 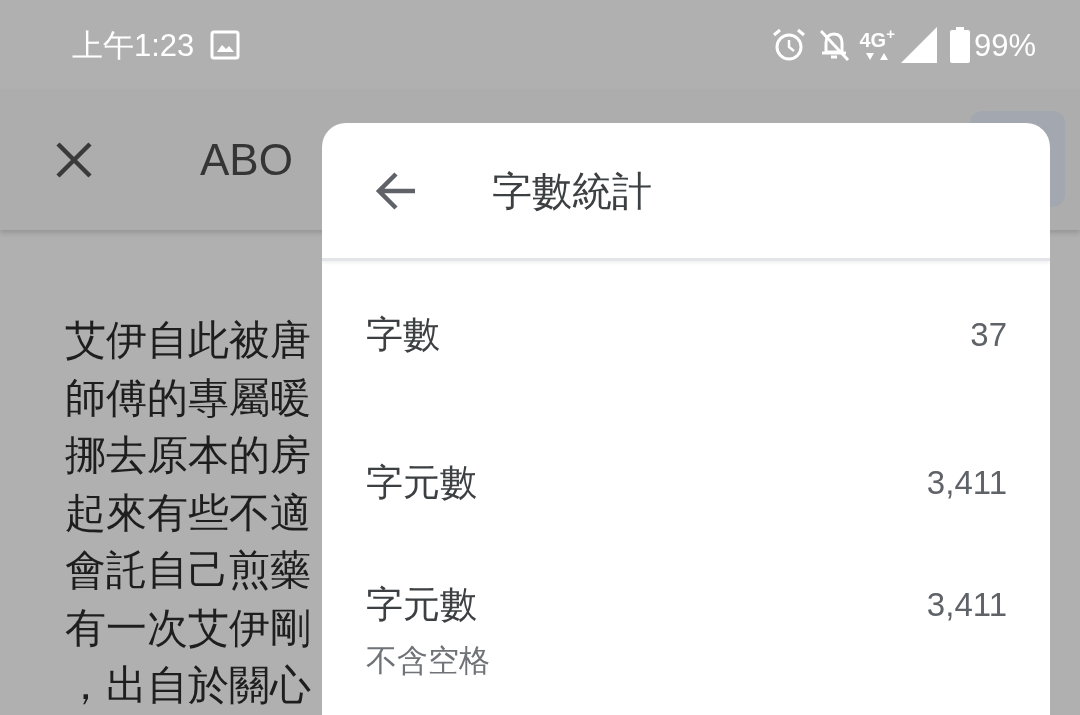 What do you see at coordinates (188, 455) in the screenshot?
I see `document-text-line: 挪去原本的房` at bounding box center [188, 455].